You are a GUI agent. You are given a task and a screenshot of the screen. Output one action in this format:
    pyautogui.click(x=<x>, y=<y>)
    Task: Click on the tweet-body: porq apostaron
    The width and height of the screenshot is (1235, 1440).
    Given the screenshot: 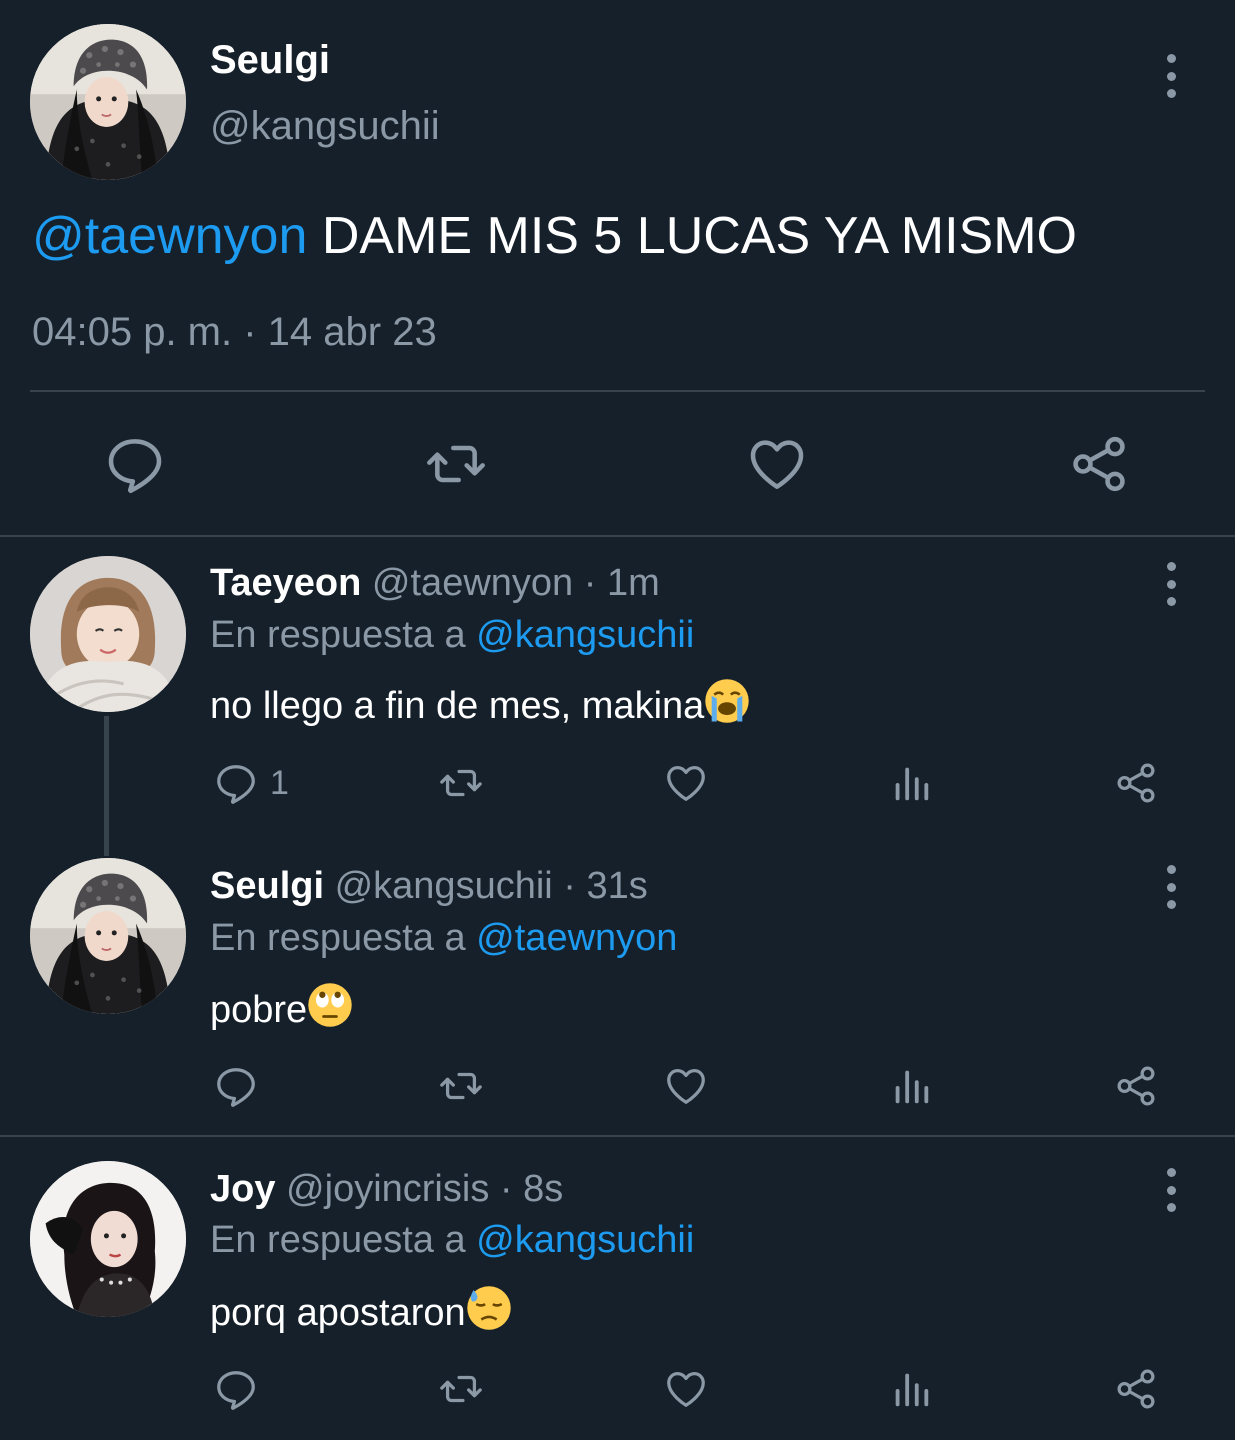 What is the action you would take?
    pyautogui.click(x=338, y=1313)
    